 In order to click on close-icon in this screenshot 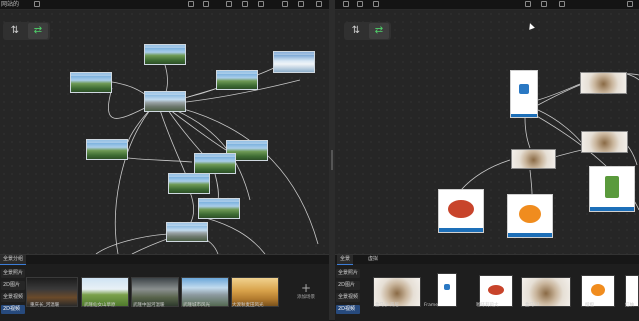, I will do `click(630, 4)`.